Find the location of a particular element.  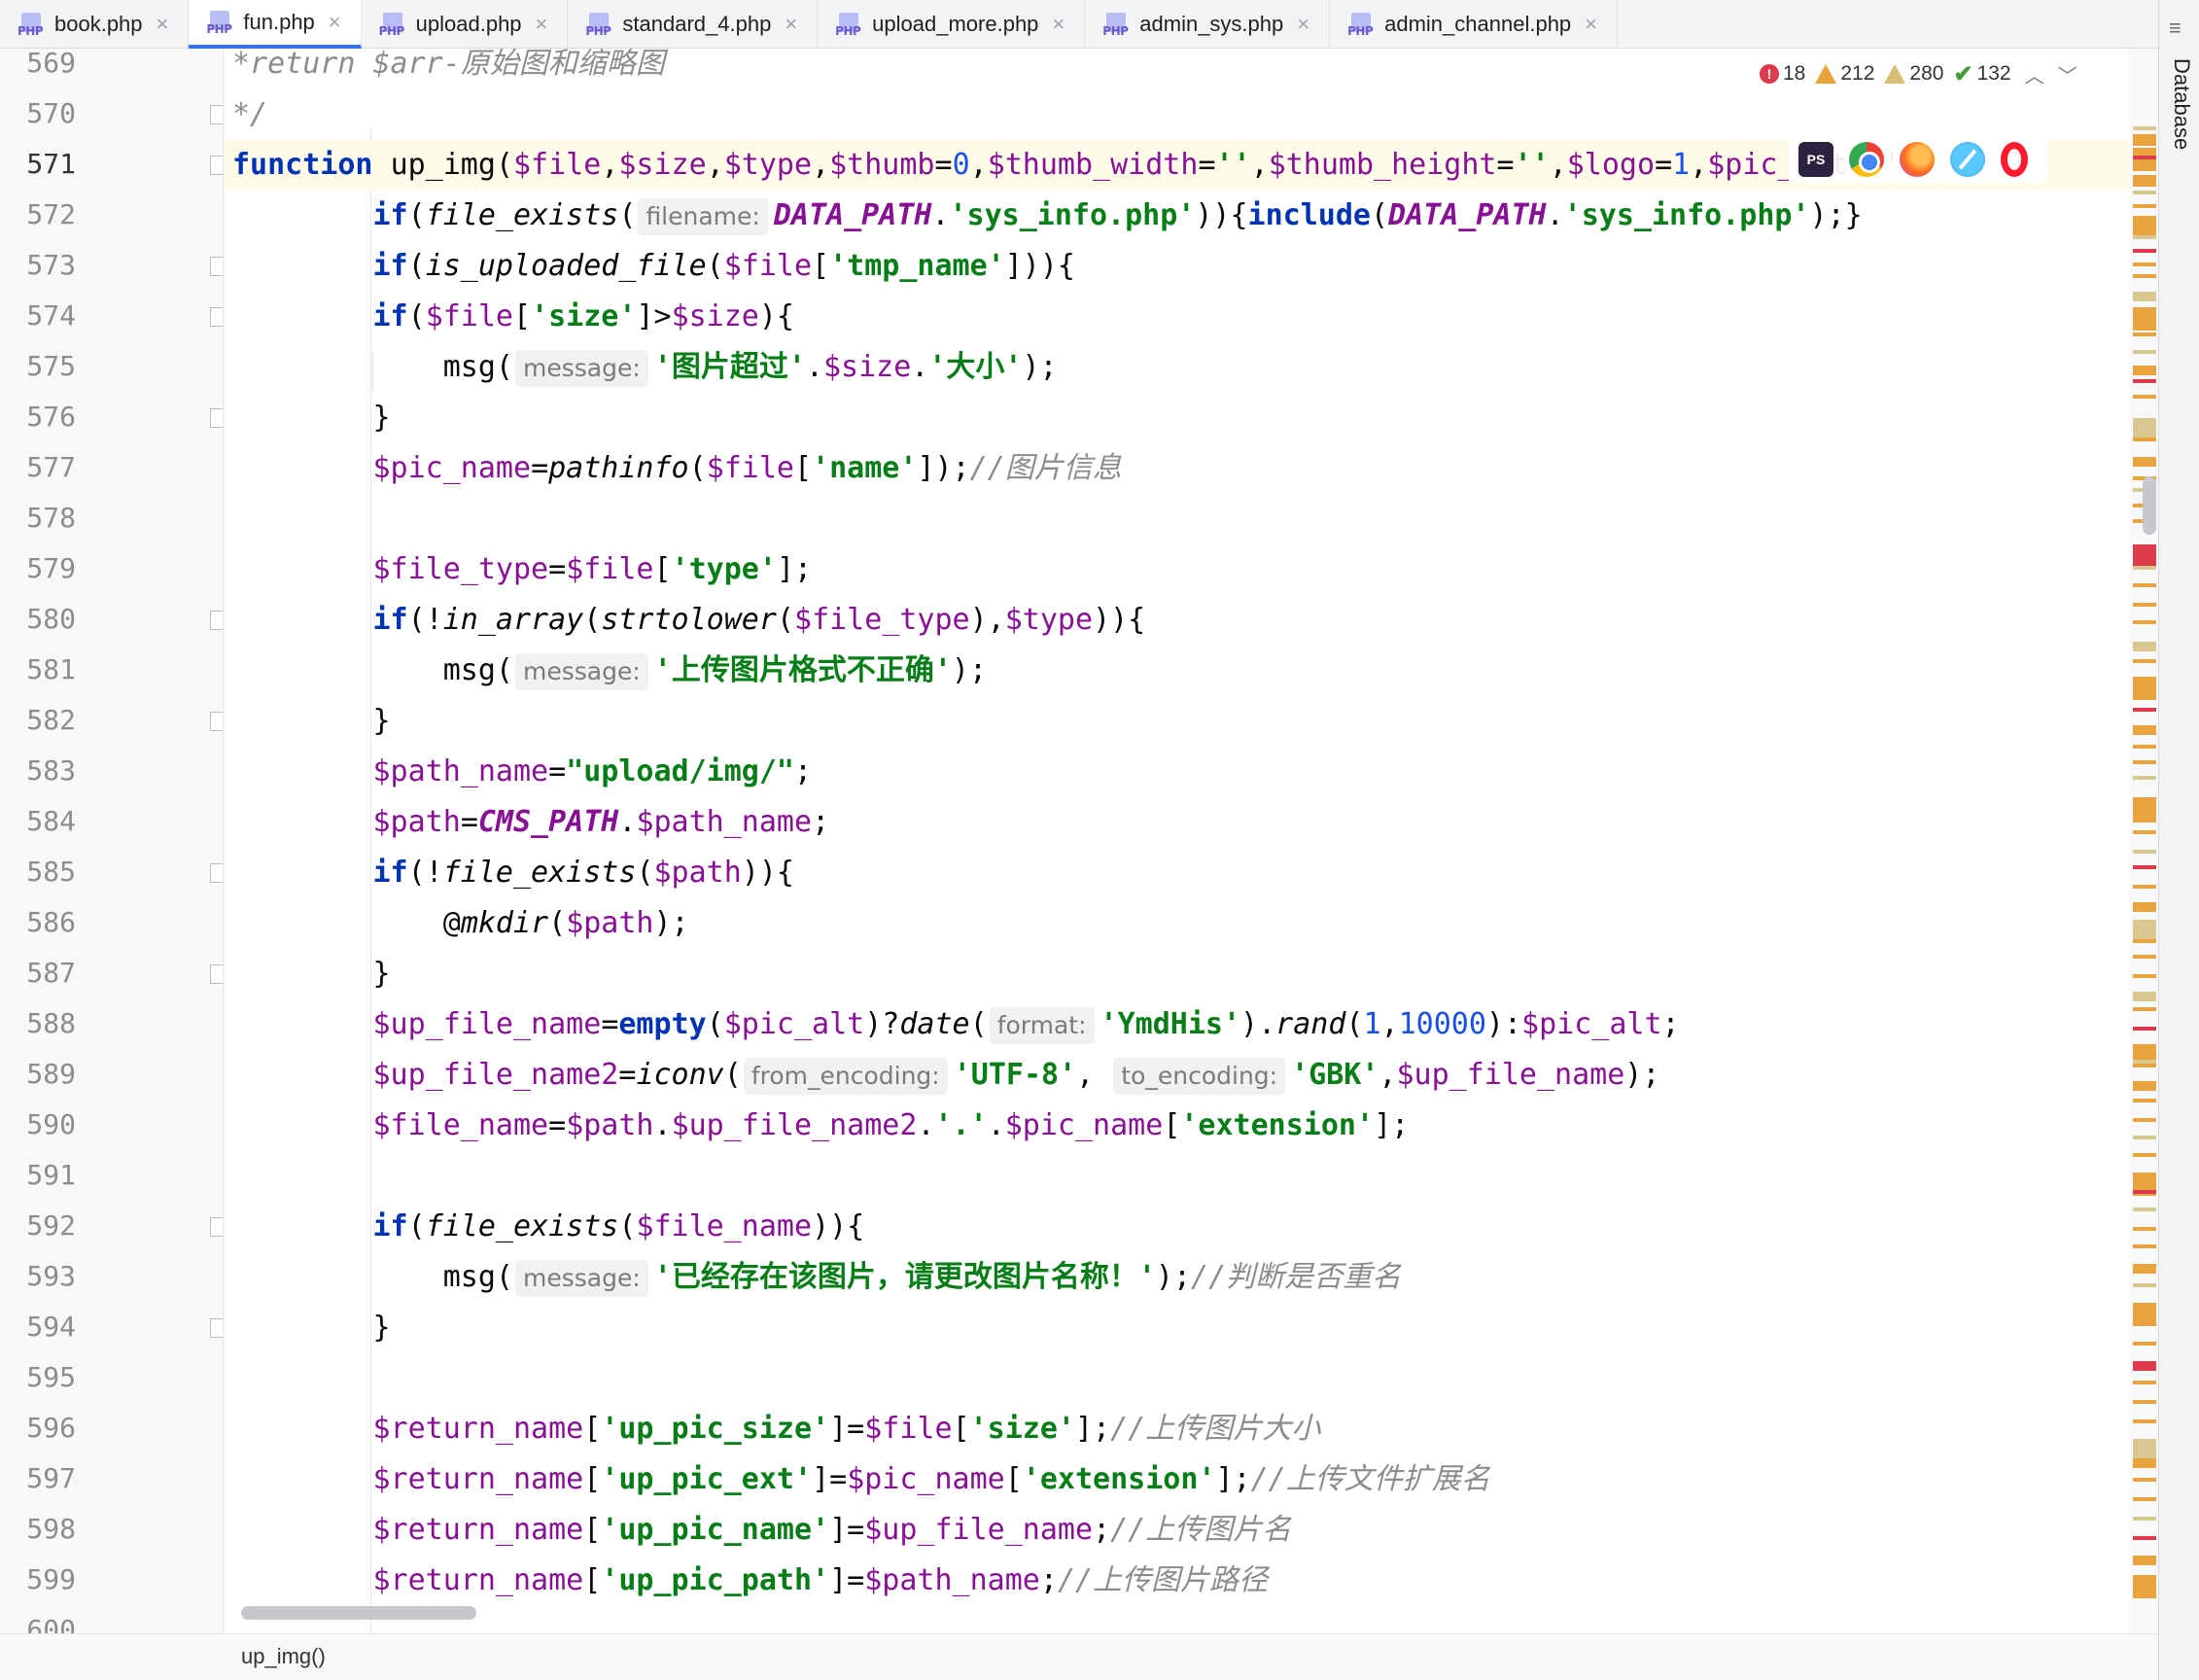

warnings-count: 212 is located at coordinates (1845, 74).